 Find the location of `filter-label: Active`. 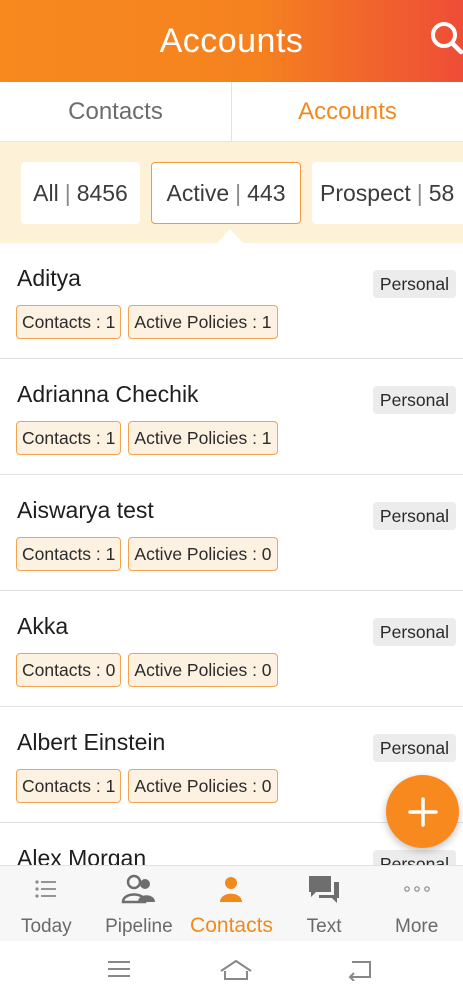

filter-label: Active is located at coordinates (198, 192).